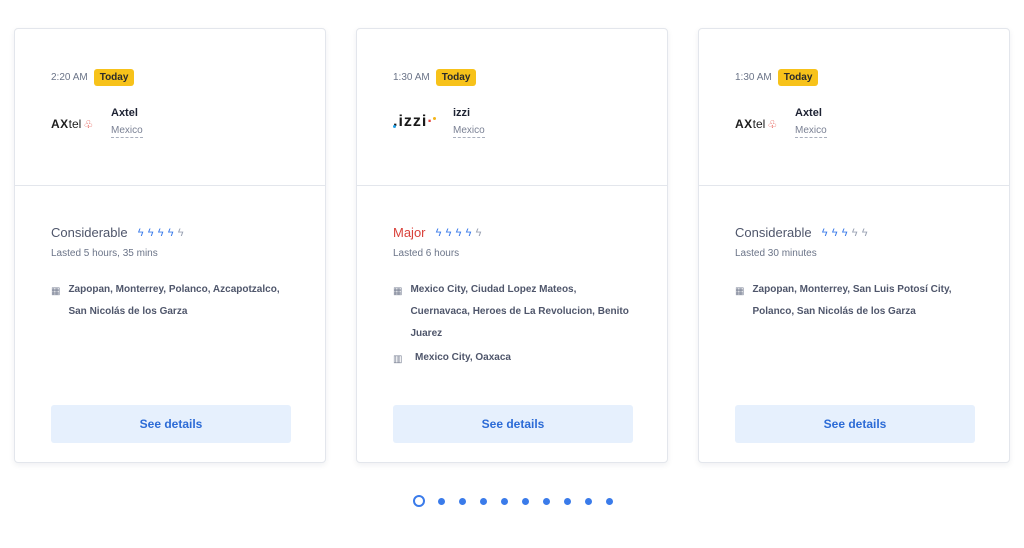 This screenshot has height=548, width=1024. I want to click on severity-label: Major, so click(409, 232).